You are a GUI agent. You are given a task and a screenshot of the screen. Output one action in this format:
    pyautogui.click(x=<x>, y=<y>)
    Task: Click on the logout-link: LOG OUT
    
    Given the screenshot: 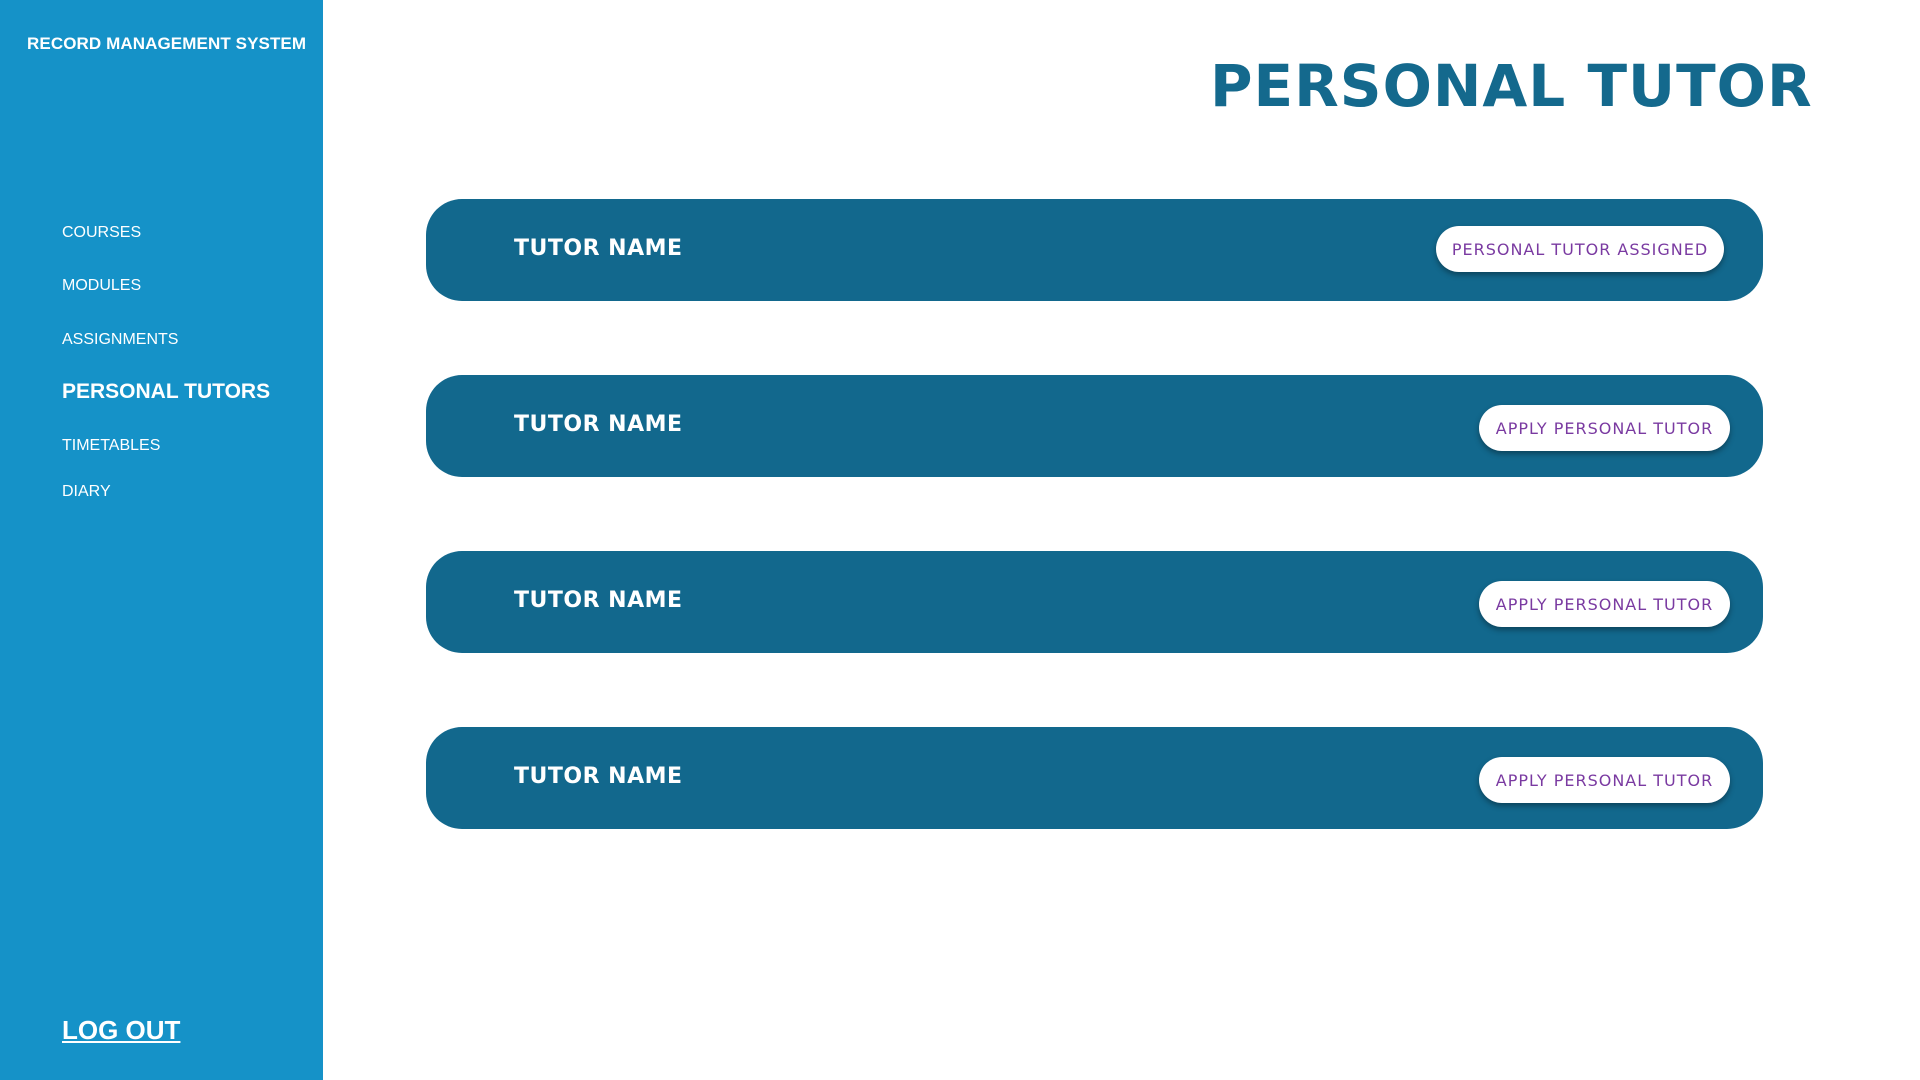 What is the action you would take?
    pyautogui.click(x=121, y=1030)
    